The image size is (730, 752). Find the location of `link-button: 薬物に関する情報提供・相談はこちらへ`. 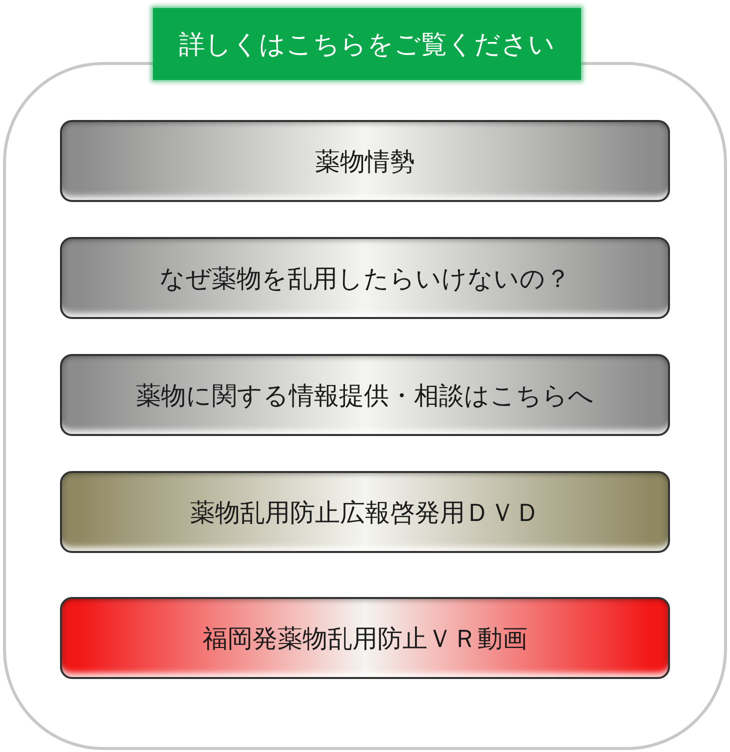

link-button: 薬物に関する情報提供・相談はこちらへ is located at coordinates (365, 395).